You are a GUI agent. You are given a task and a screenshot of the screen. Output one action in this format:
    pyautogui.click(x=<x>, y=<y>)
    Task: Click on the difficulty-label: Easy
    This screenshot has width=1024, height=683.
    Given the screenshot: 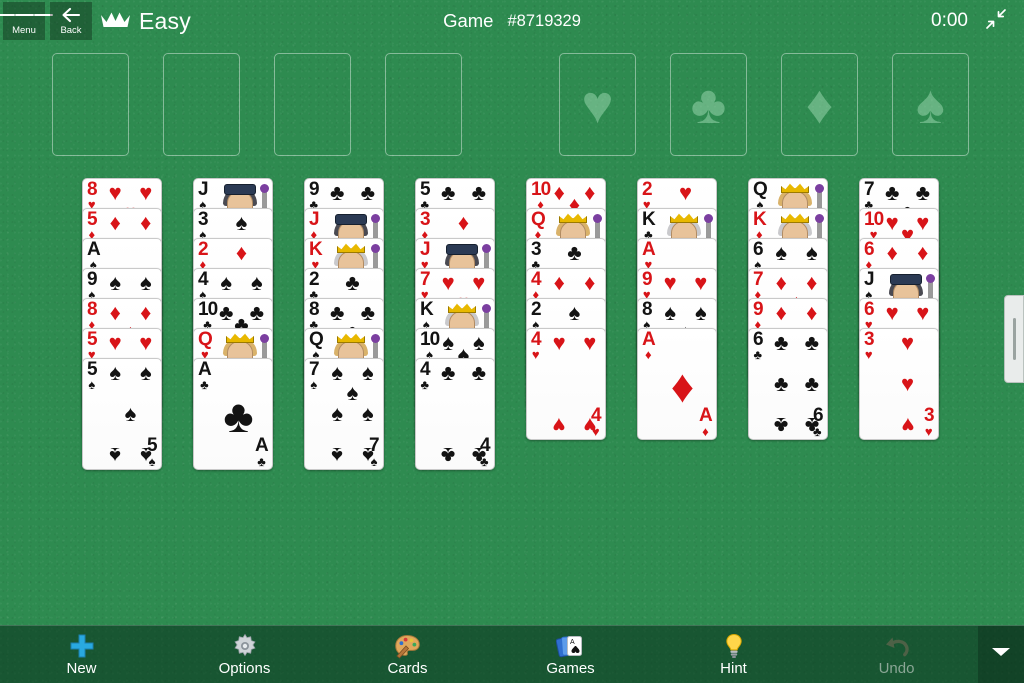 What is the action you would take?
    pyautogui.click(x=165, y=20)
    